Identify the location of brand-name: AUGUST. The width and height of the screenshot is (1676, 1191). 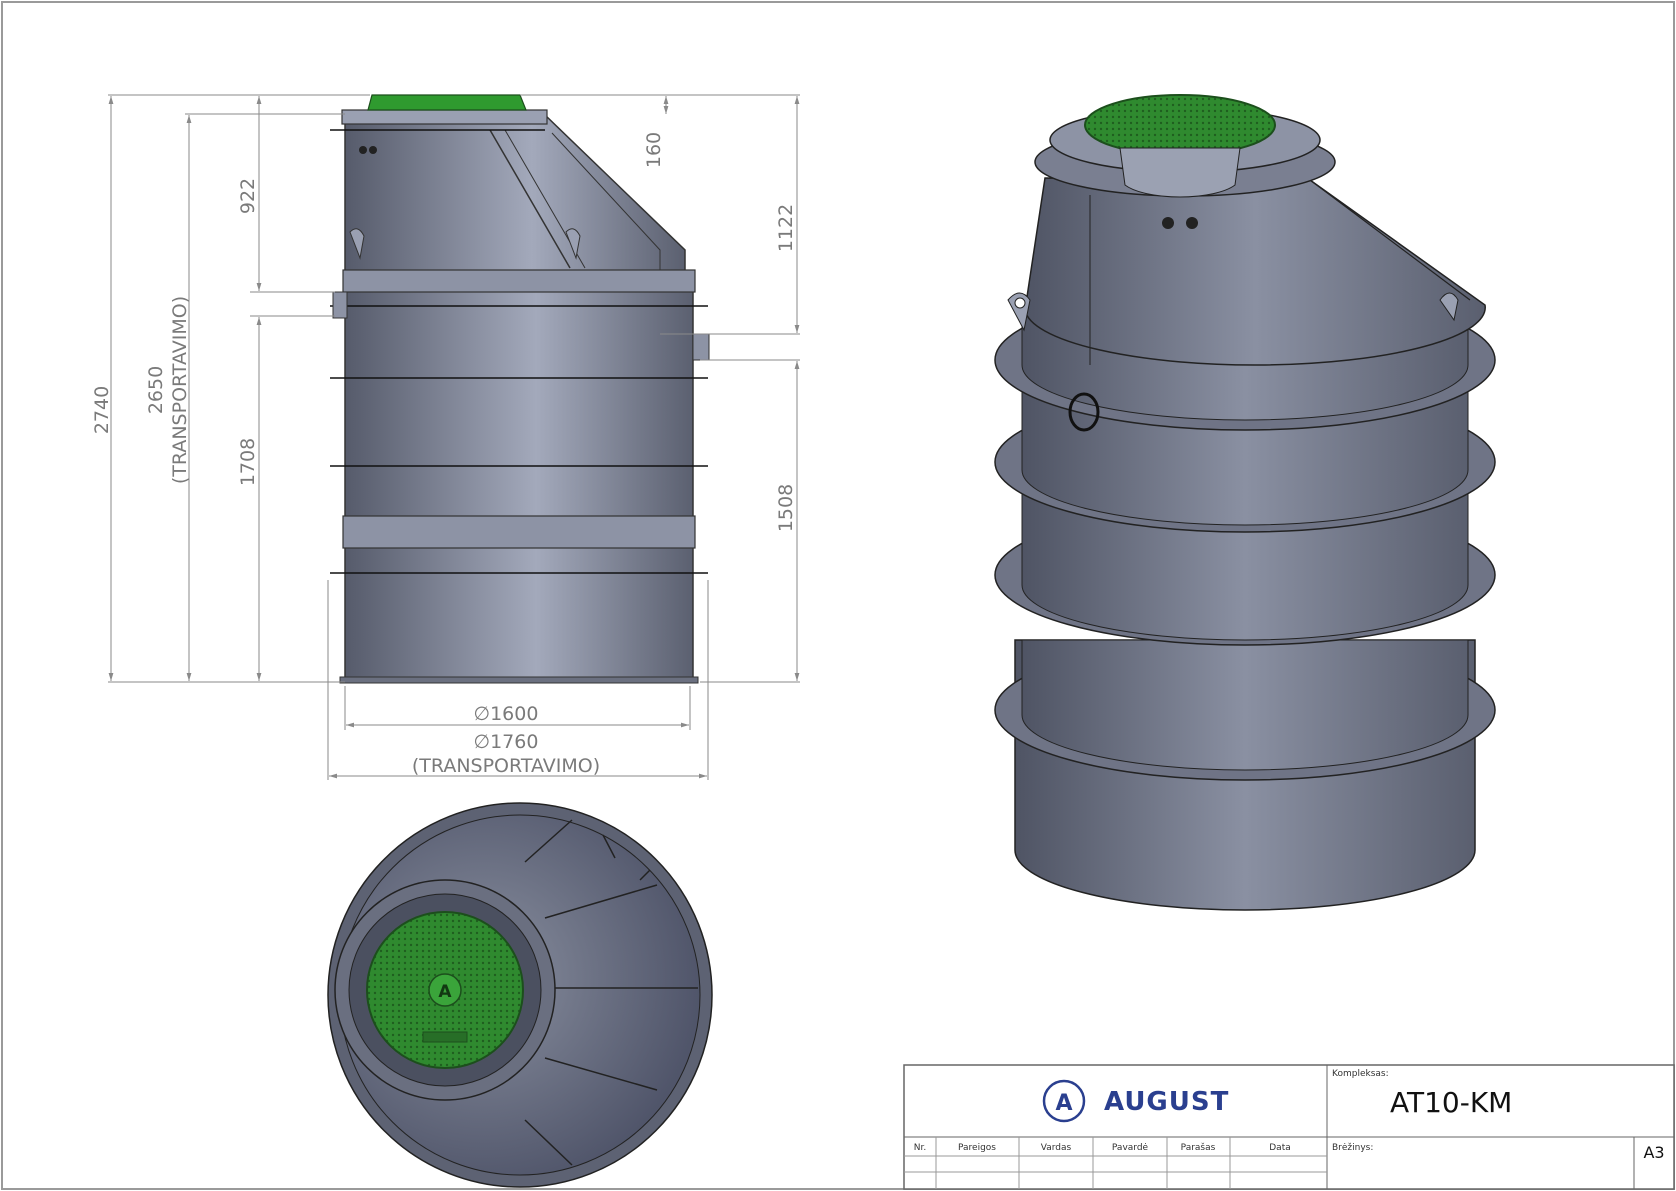
(1166, 1102).